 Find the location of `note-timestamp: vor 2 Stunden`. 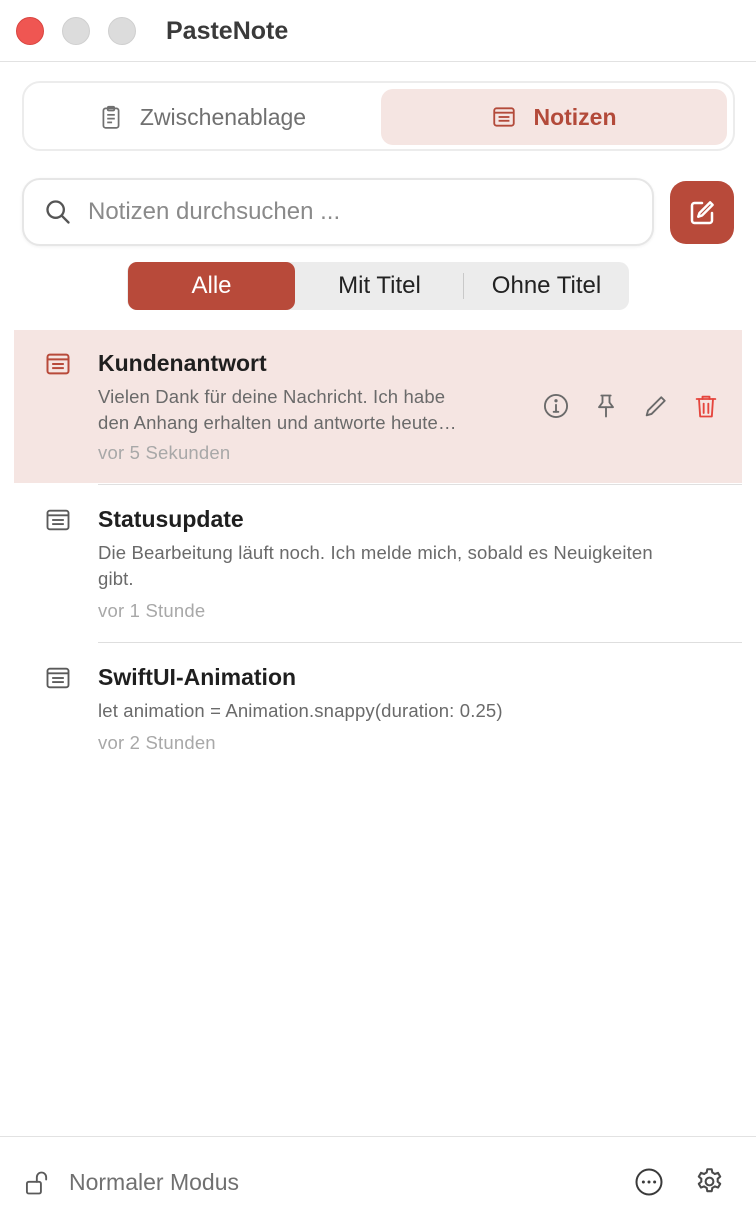

note-timestamp: vor 2 Stunden is located at coordinates (157, 742).